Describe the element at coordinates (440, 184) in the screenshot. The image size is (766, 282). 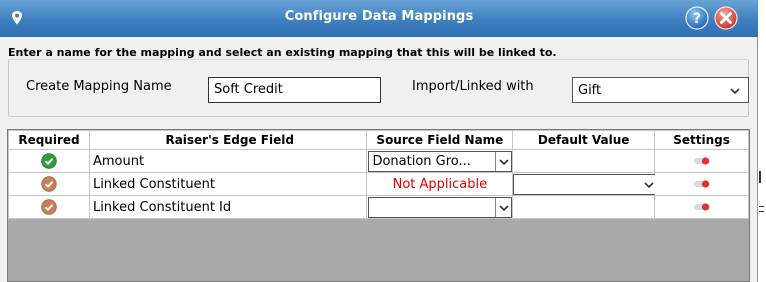
I see `not-applicable-text: Not Applicable` at that location.